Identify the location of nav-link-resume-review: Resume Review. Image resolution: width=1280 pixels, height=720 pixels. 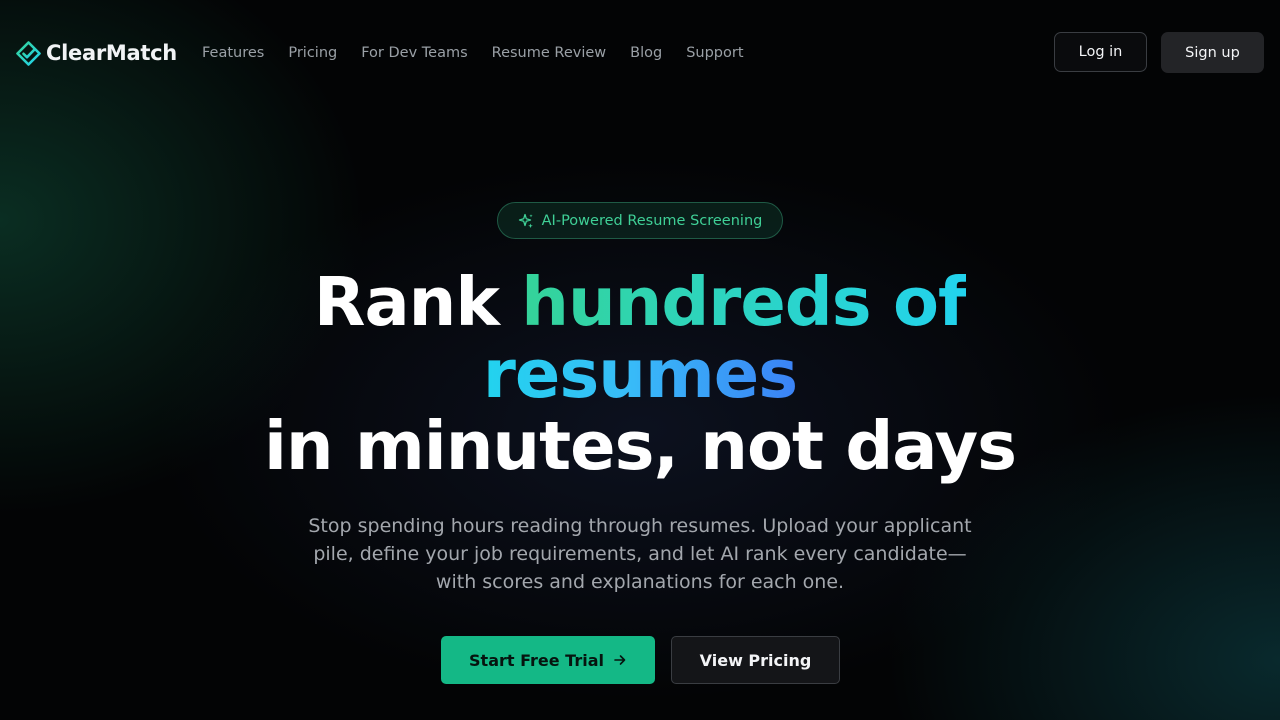
(549, 53).